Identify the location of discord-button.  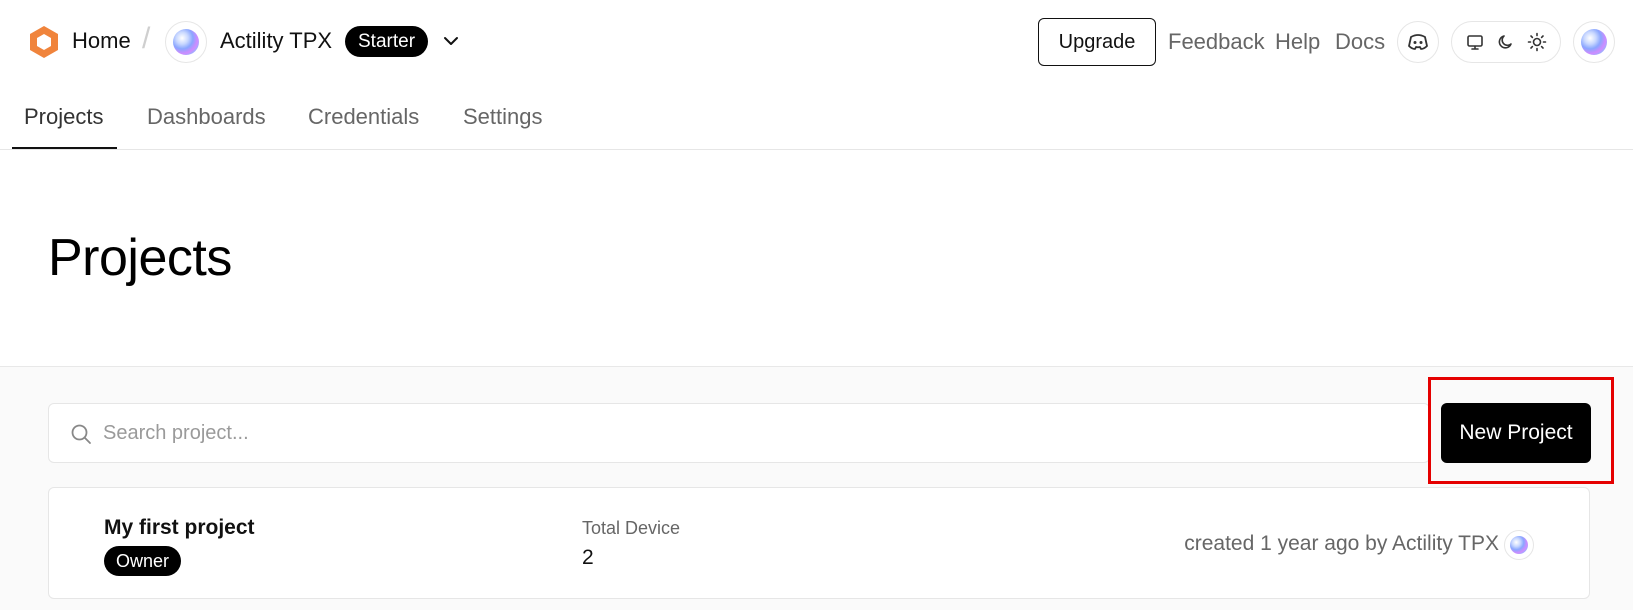
(1418, 42).